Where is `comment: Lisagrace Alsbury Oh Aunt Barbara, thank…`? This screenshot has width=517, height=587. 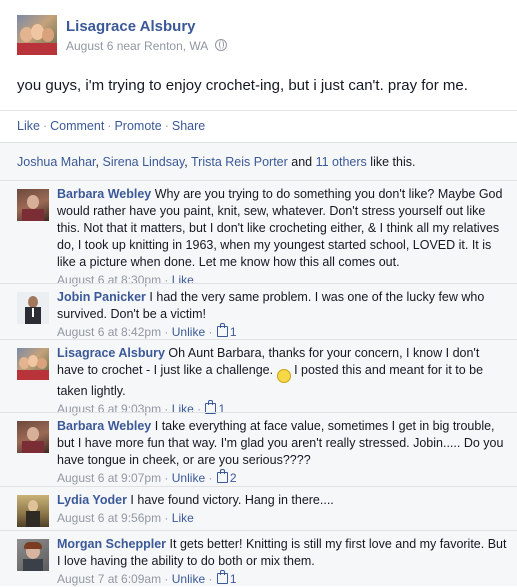 comment: Lisagrace Alsbury Oh Aunt Barbara, thank… is located at coordinates (258, 377).